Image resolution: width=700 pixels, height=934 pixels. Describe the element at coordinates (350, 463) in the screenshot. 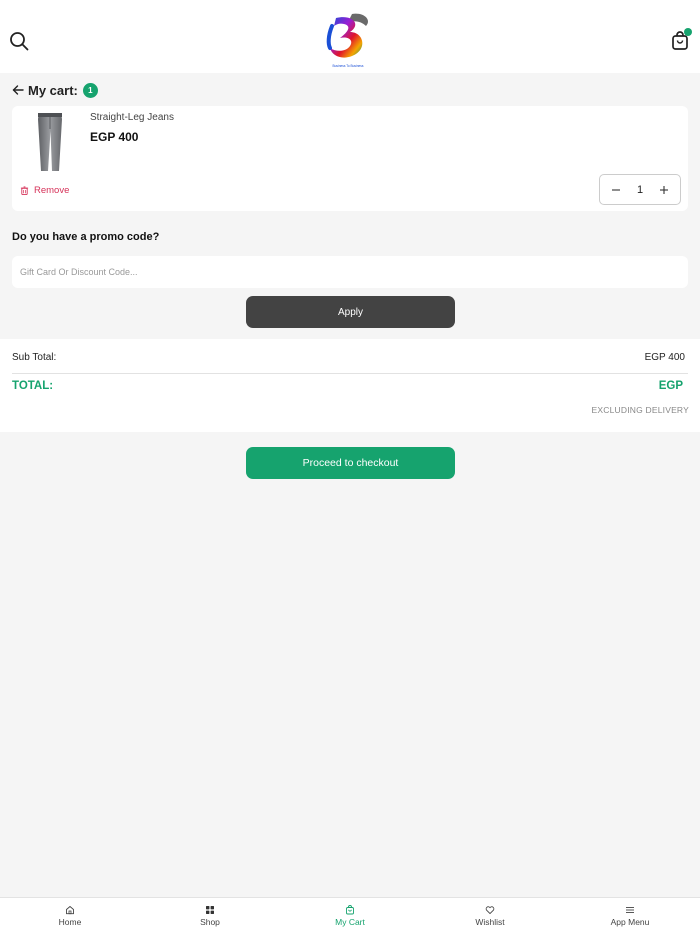

I see `proceed-to-checkout-button: Proceed to checkout` at that location.